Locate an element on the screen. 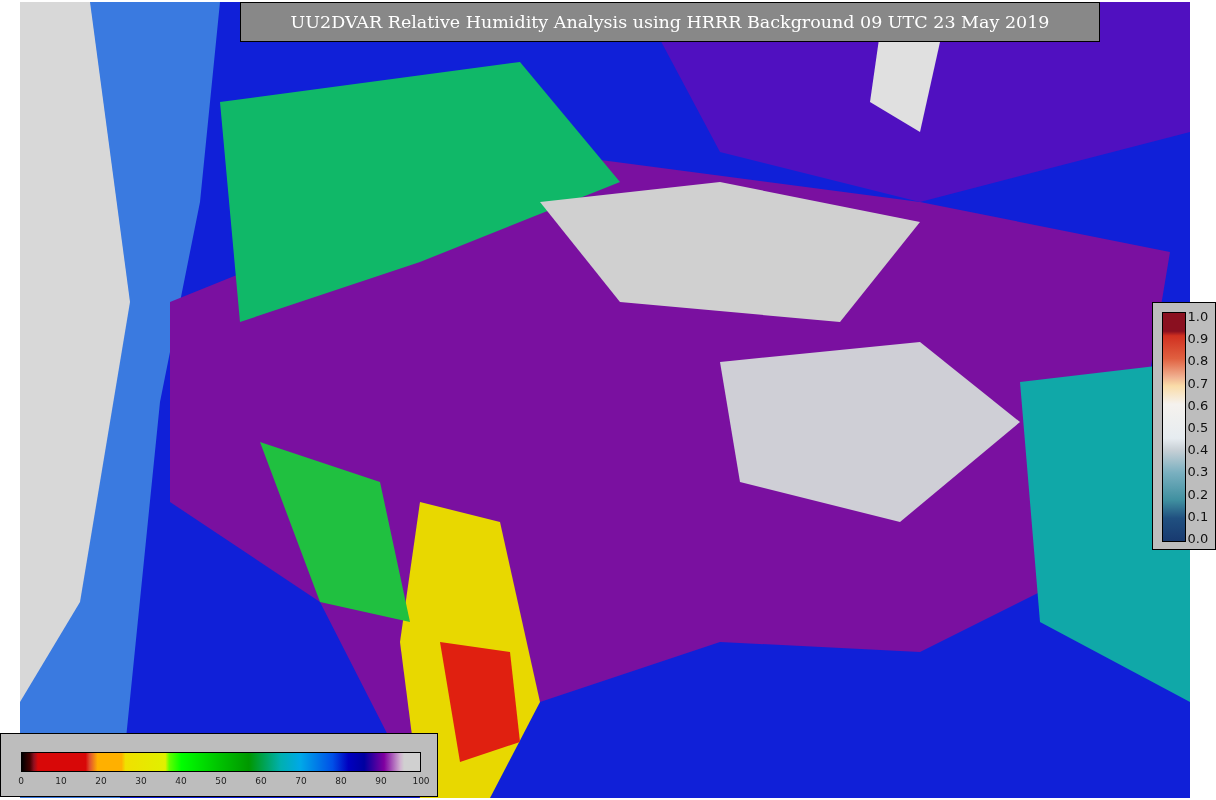 The width and height of the screenshot is (1216, 800). tick-label: 40 is located at coordinates (181, 781).